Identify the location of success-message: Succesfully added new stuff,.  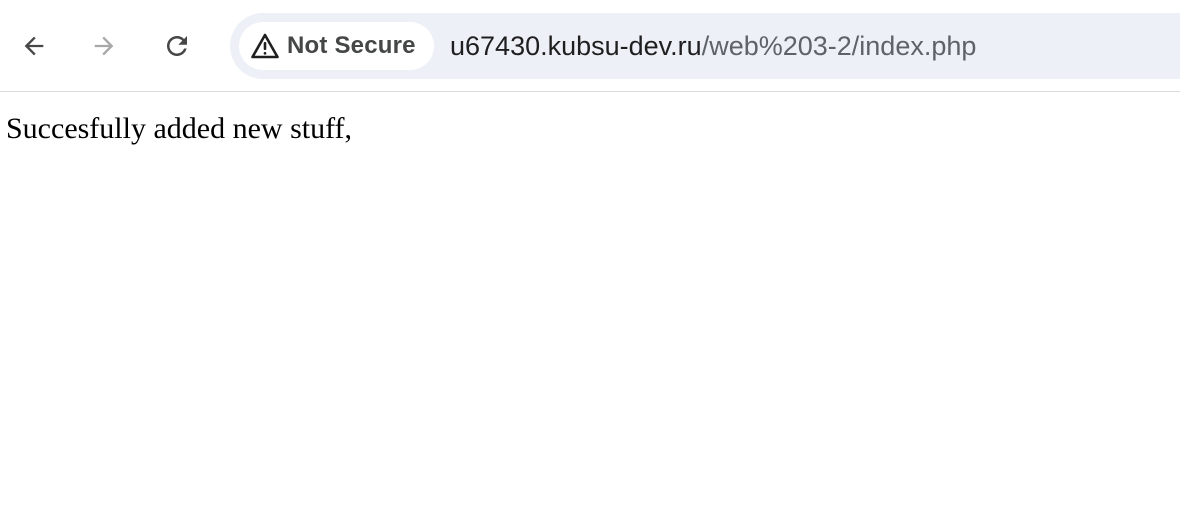
(179, 128).